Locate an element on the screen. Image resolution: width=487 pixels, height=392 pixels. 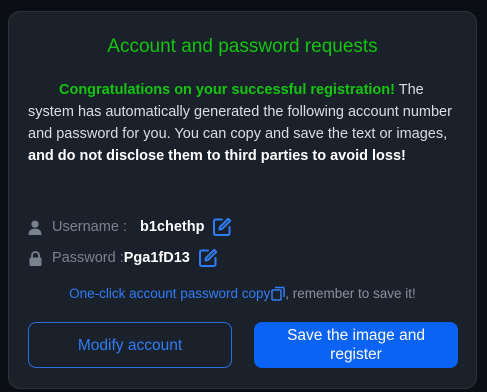
lock-icon is located at coordinates (35, 258).